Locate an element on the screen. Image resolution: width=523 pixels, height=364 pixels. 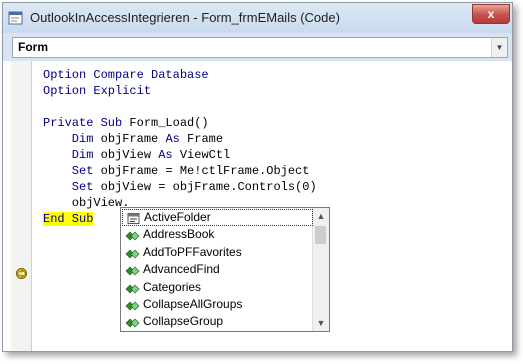
autocomplete-item: CollapseGroup is located at coordinates (216, 321).